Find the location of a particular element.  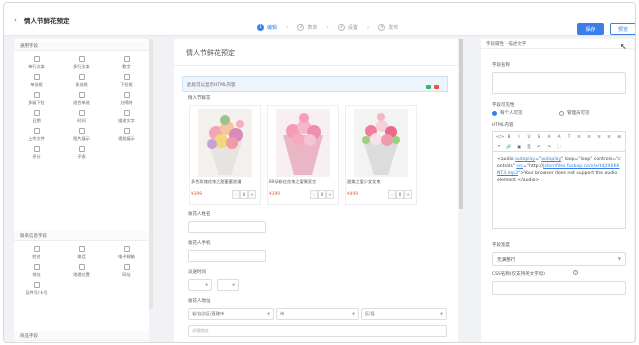

html-description-field: 此处可以显示HTML内容 is located at coordinates (315, 84).